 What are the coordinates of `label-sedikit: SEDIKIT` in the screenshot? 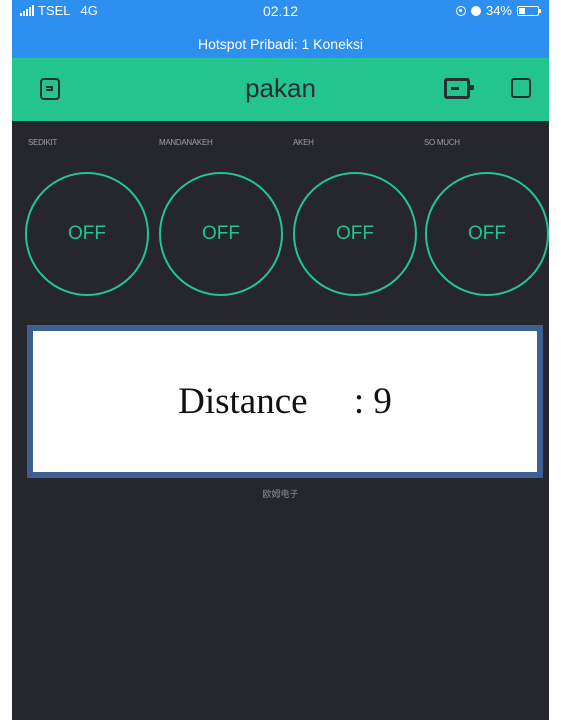 It's located at (43, 142).